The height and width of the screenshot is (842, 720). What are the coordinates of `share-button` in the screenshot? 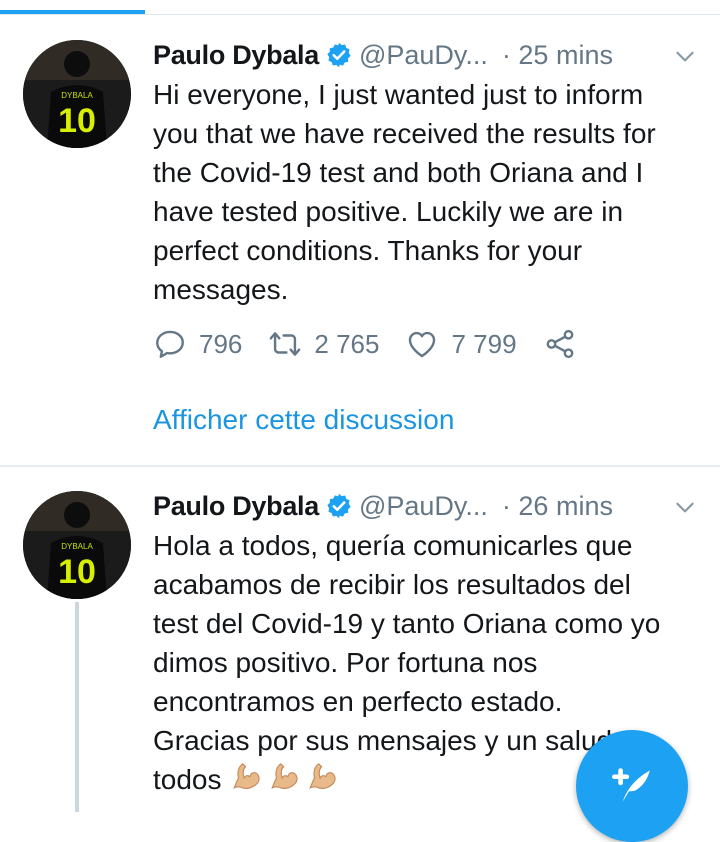 It's located at (560, 344).